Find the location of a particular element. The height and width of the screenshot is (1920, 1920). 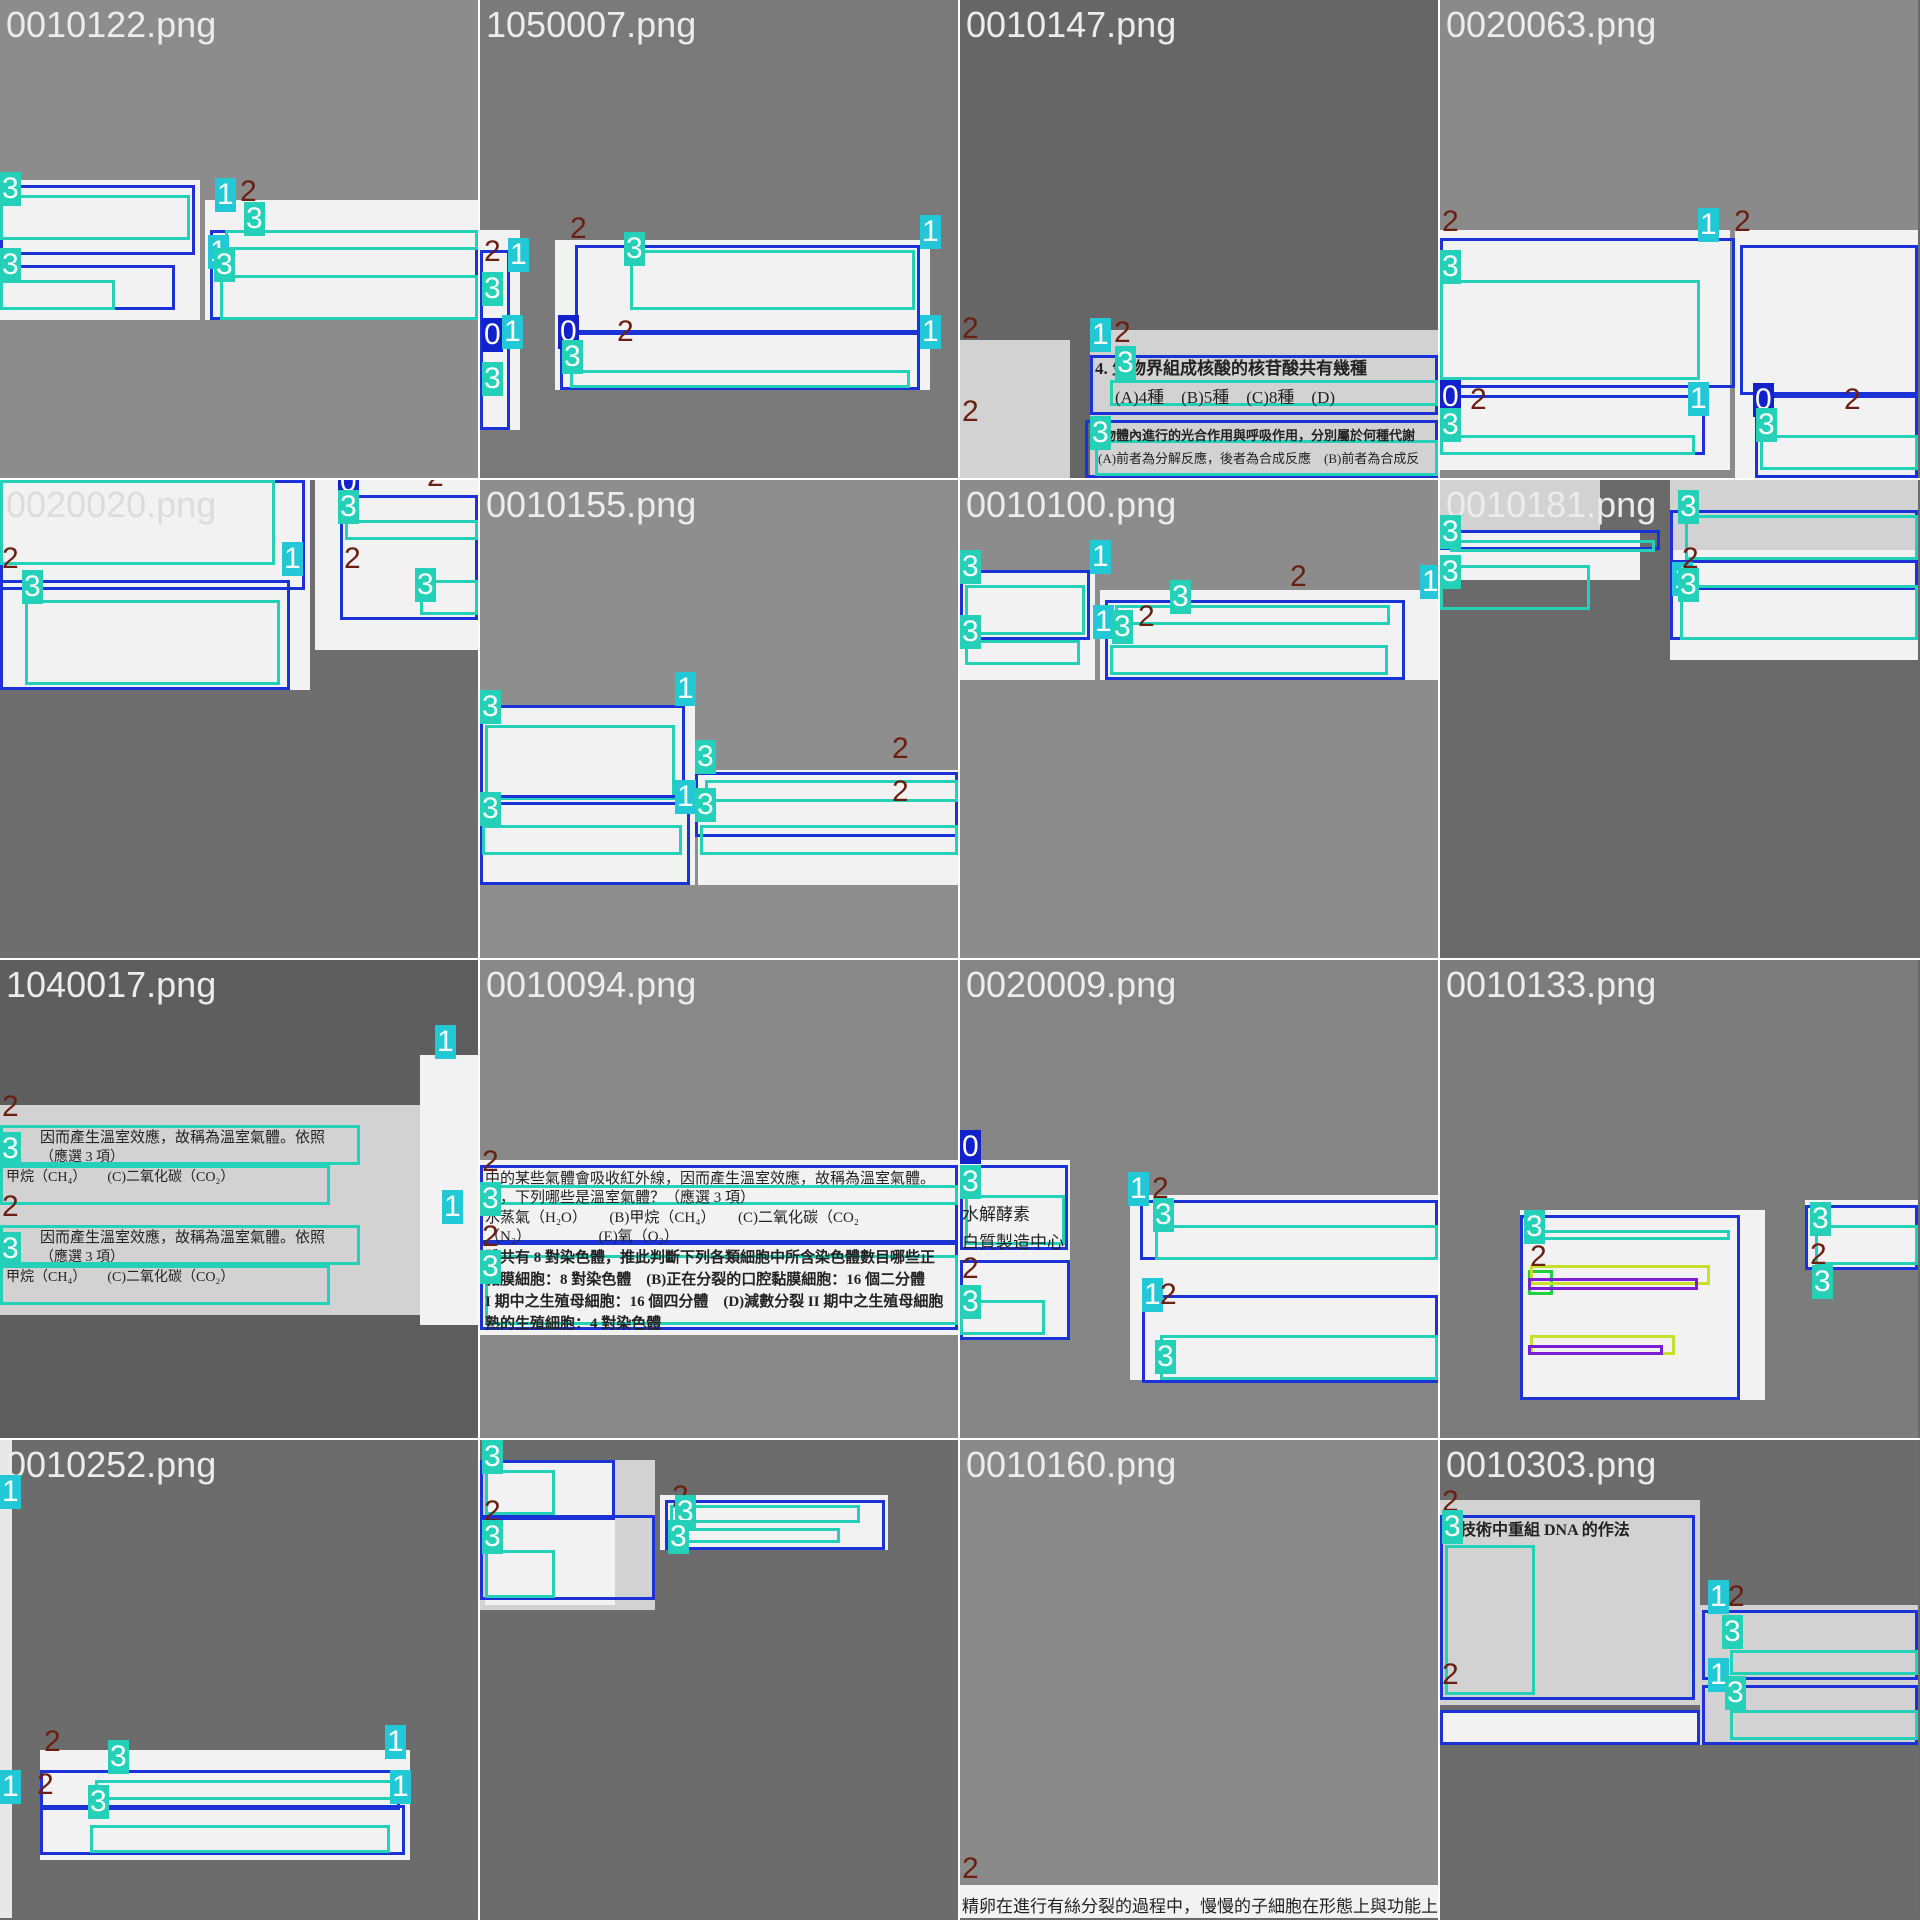

tile-1: 0010122.png 3 3 1 2 3 1 3 is located at coordinates (239, 239).